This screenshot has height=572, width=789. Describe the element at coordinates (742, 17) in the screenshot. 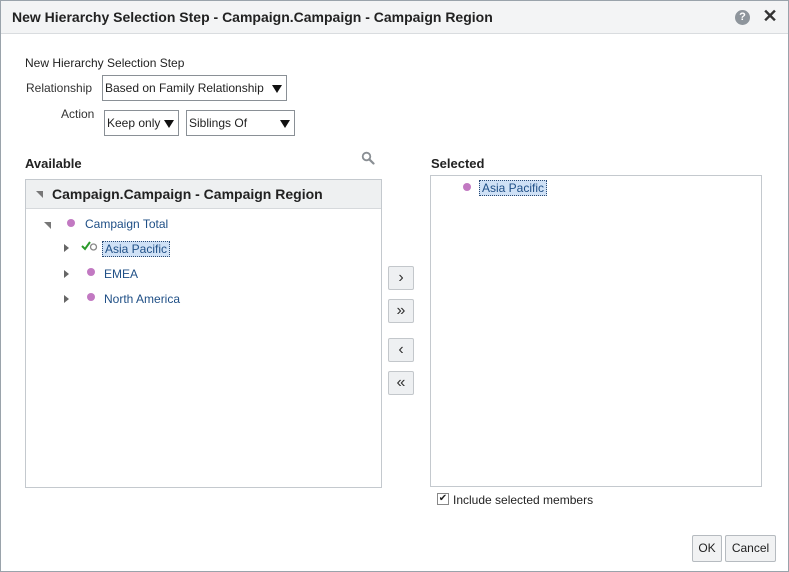

I see `help-icon: ?` at that location.